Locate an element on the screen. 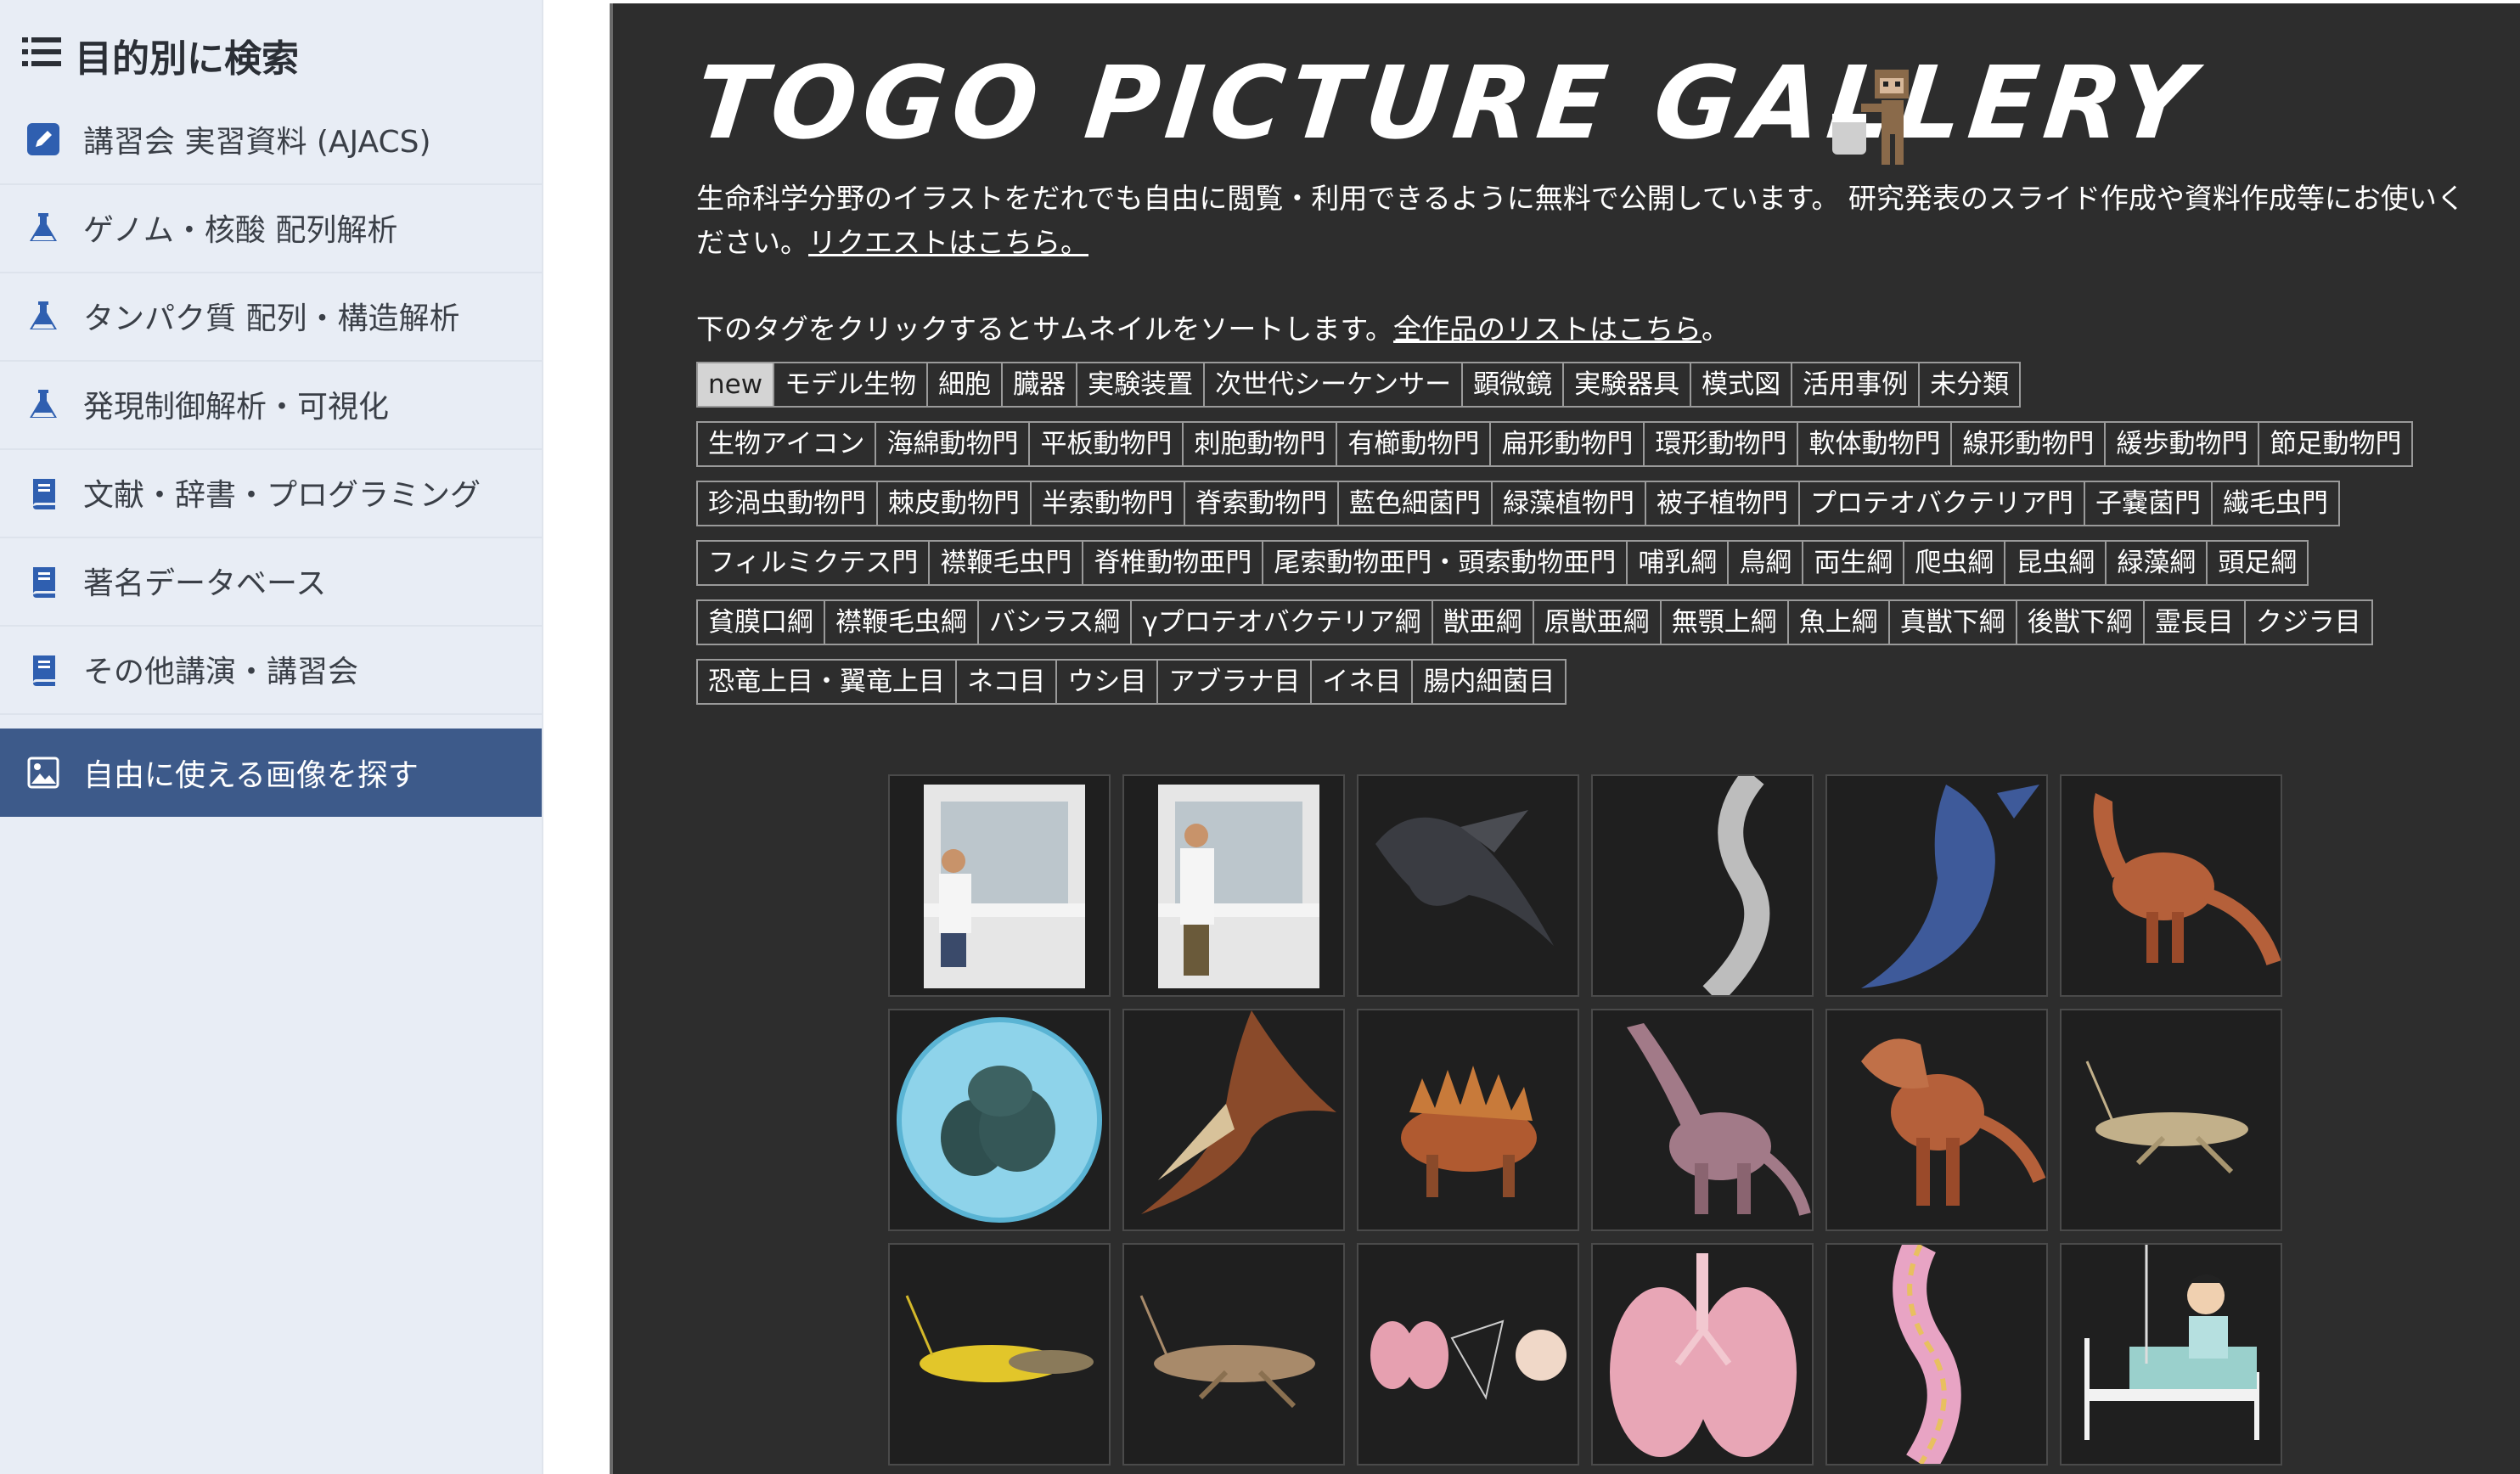  tag-button: 生物アイコン is located at coordinates (787, 444).